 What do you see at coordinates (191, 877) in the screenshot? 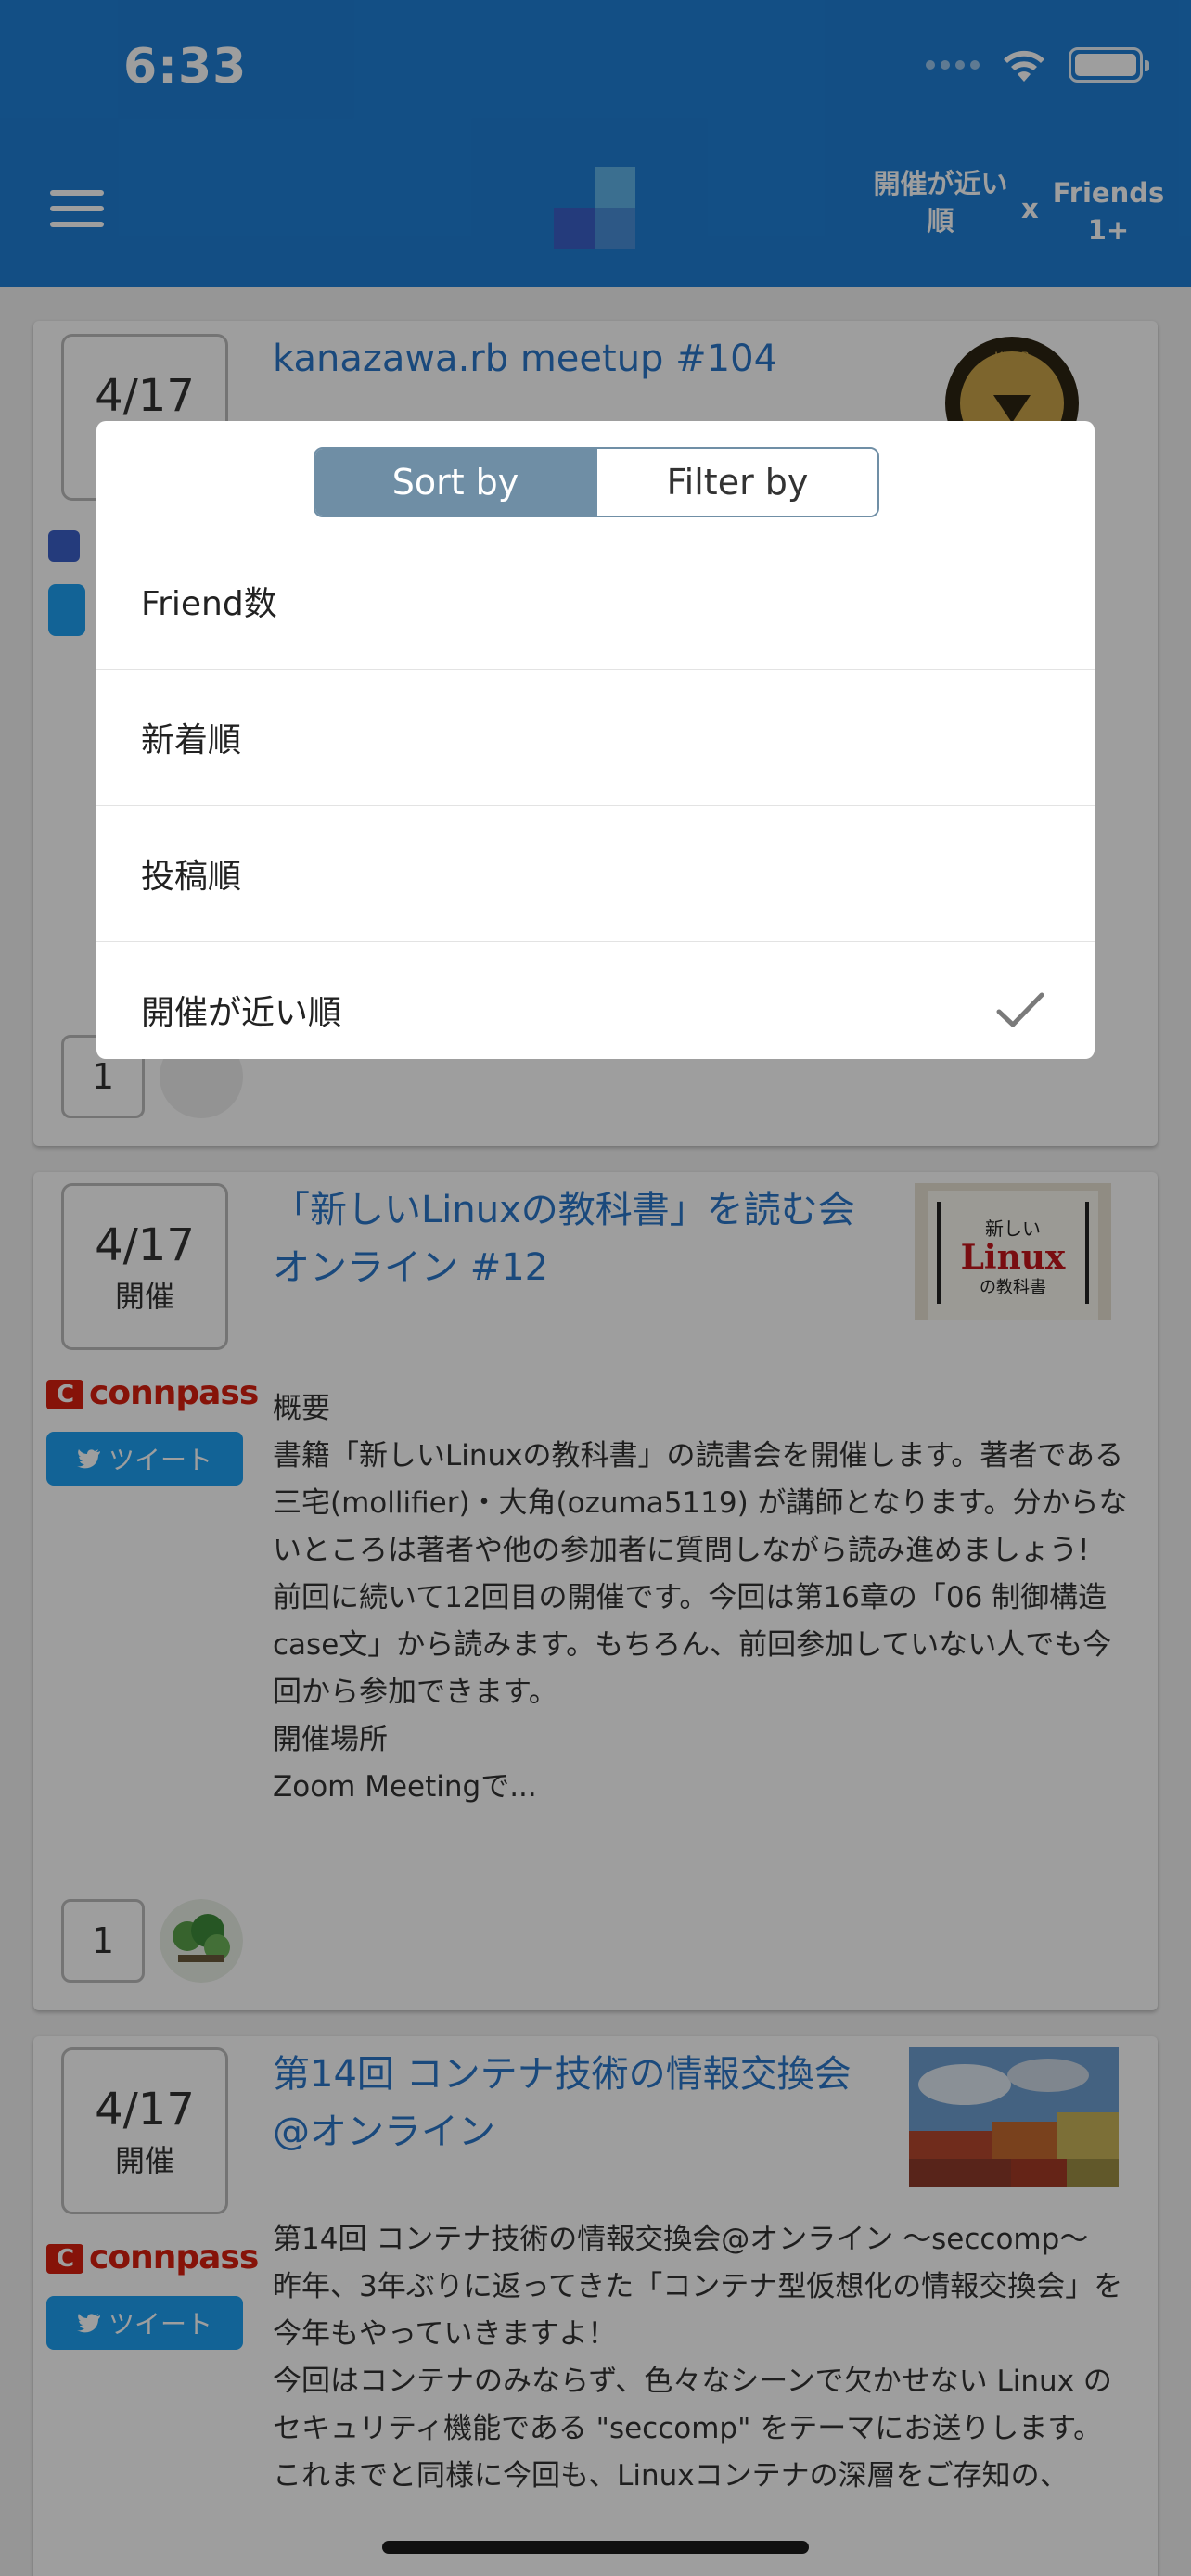
I see `sort-option-label: 投稿順` at bounding box center [191, 877].